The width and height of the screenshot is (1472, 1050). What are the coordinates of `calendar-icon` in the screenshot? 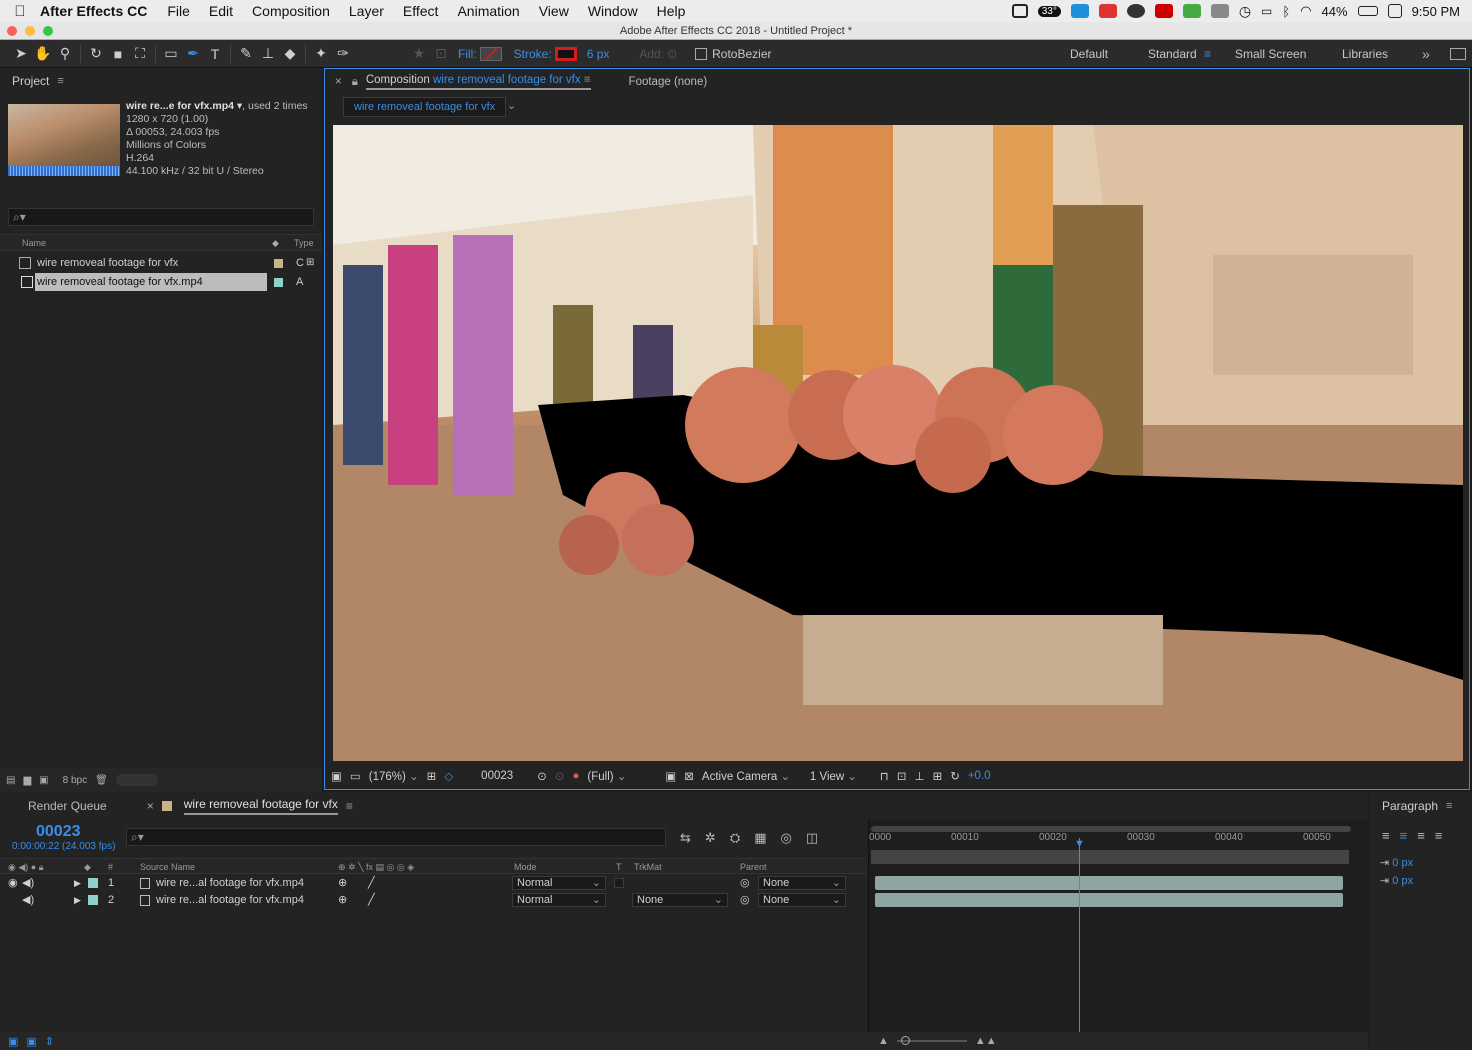 It's located at (1394, 11).